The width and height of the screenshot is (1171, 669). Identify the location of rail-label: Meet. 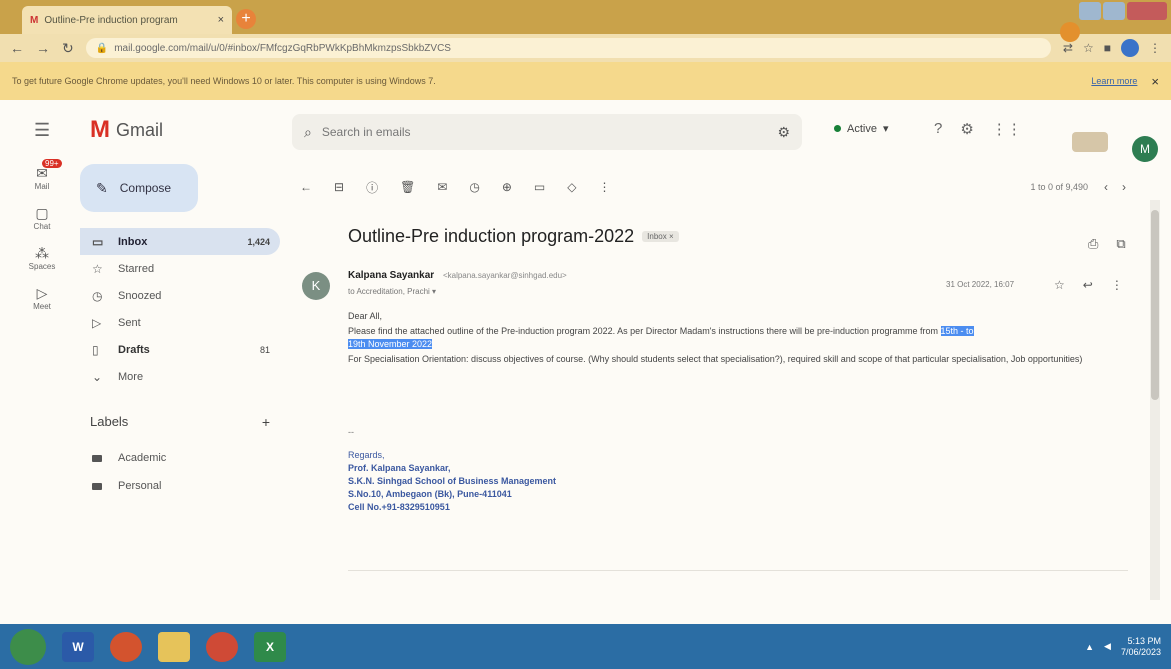
(42, 306).